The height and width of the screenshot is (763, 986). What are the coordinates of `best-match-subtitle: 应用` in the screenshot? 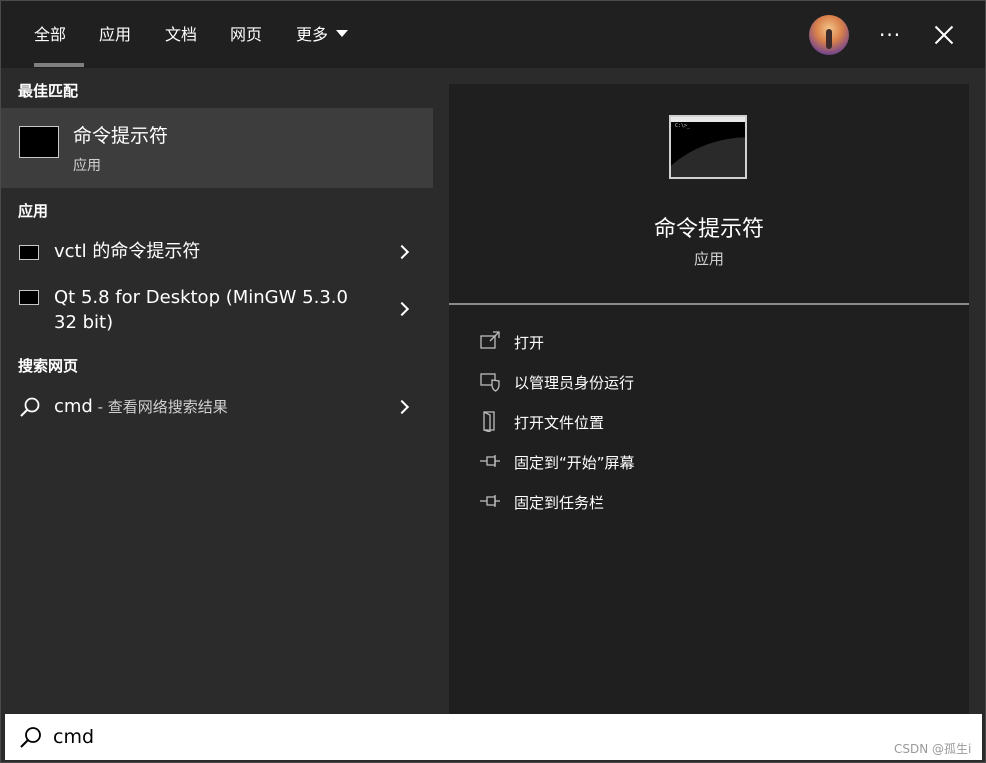 It's located at (87, 166).